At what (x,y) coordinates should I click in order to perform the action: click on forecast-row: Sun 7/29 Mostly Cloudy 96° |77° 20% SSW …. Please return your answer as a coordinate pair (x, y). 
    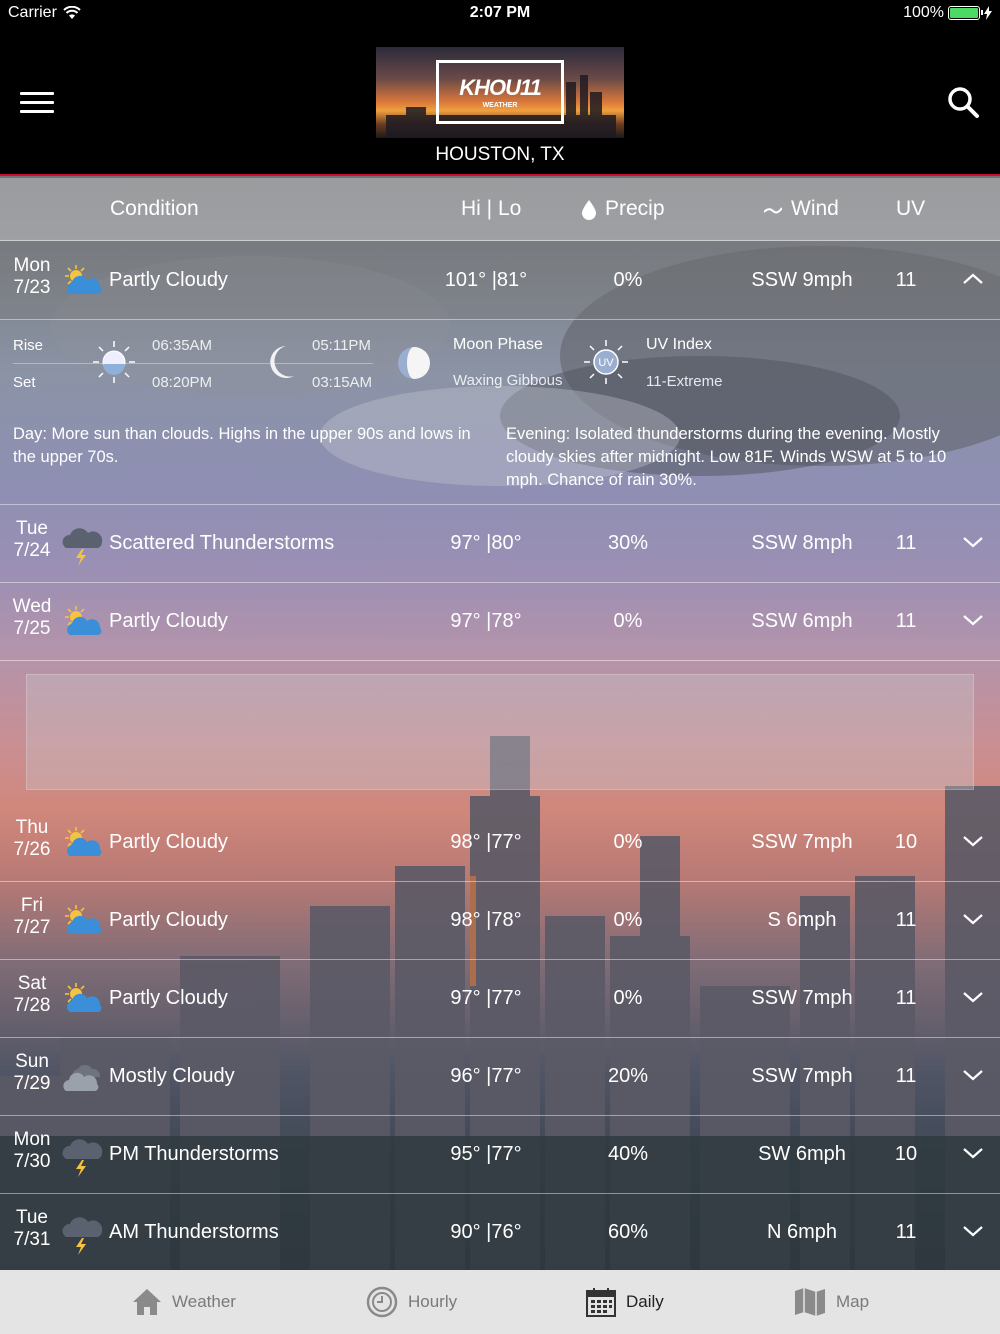
    Looking at the image, I should click on (500, 1077).